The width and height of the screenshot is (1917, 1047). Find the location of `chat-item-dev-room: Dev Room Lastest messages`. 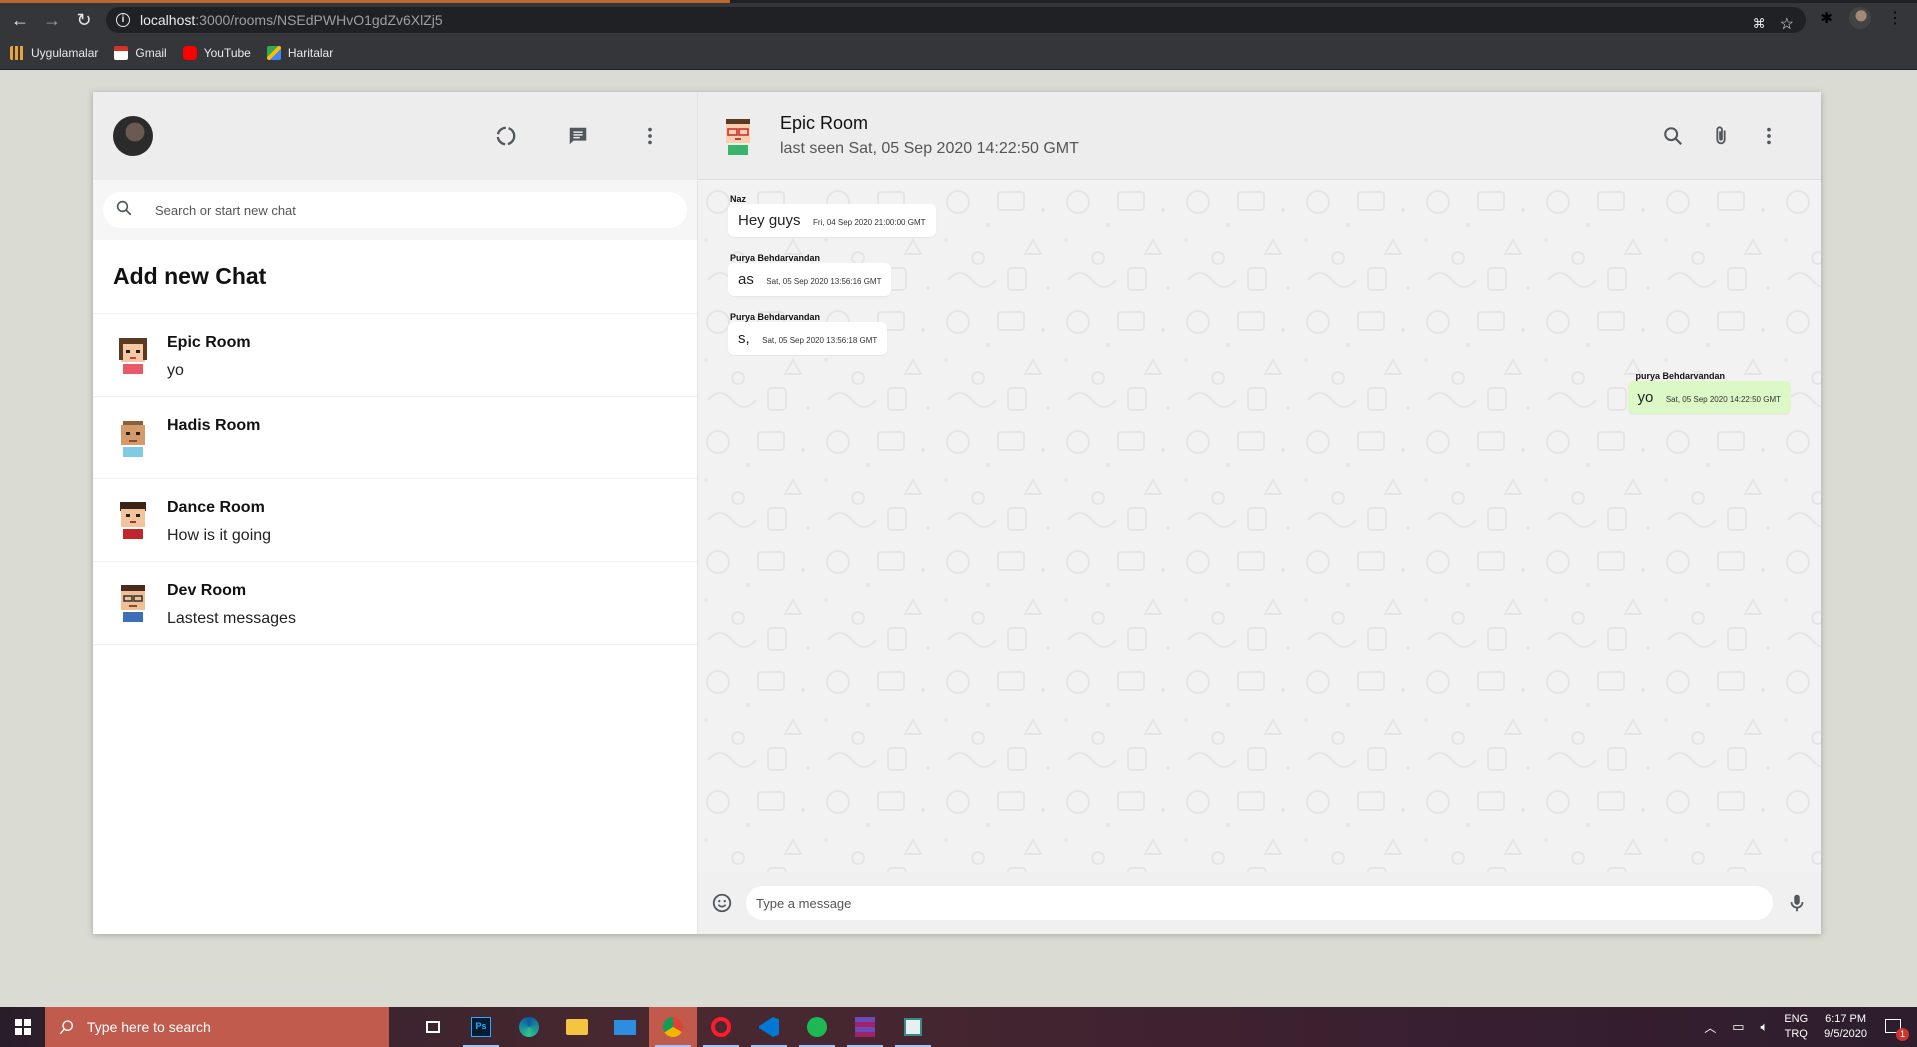

chat-item-dev-room: Dev Room Lastest messages is located at coordinates (395, 603).